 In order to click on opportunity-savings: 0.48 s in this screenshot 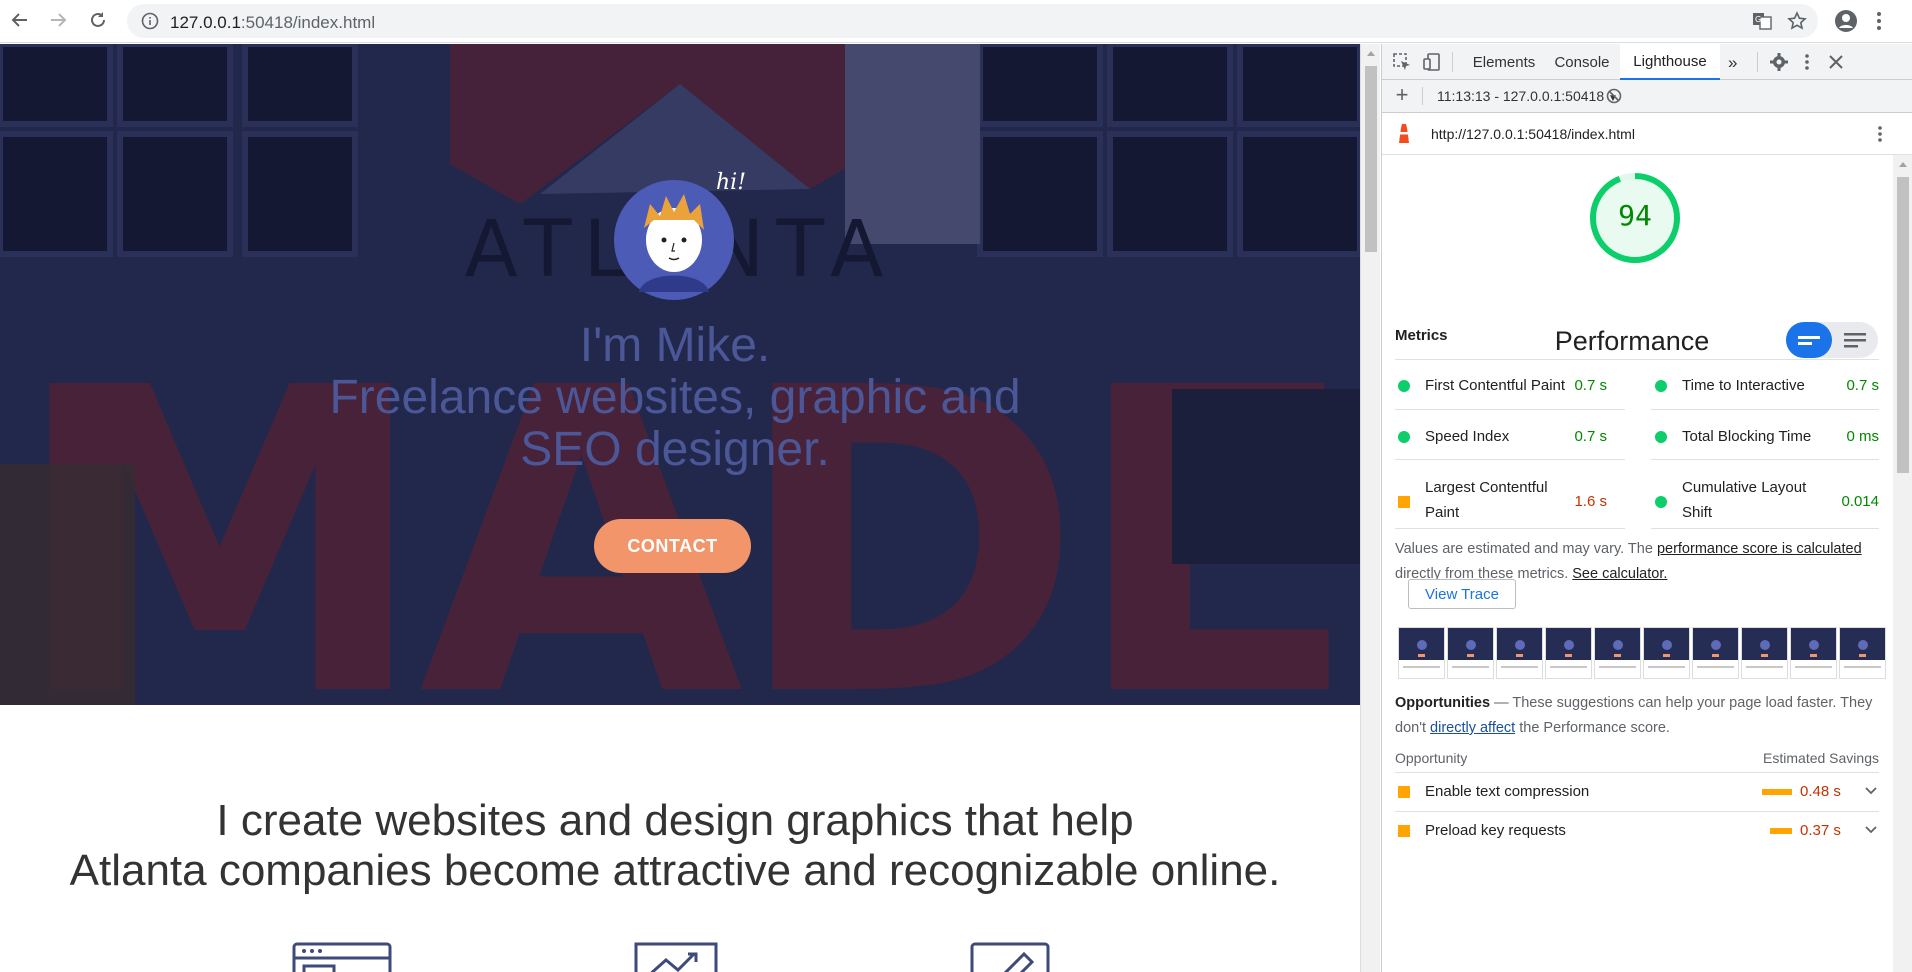, I will do `click(1820, 791)`.